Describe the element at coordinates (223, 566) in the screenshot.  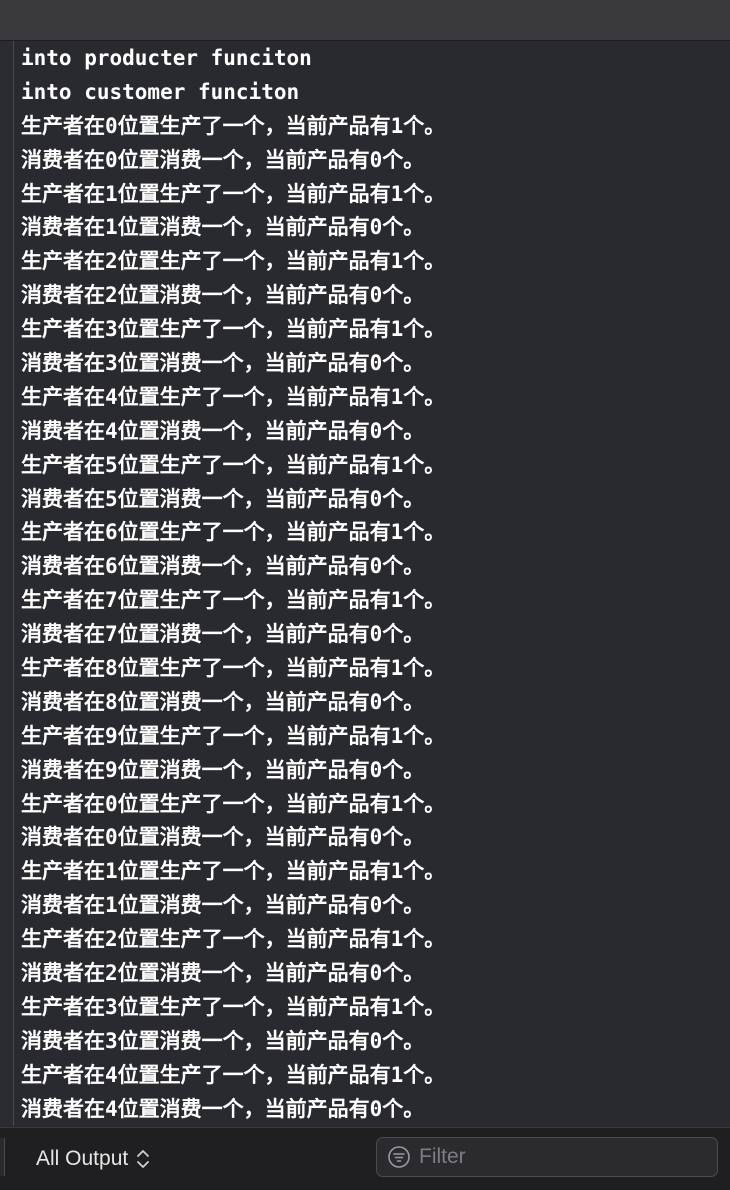
I see `console-line: 消费者在6位置消费一个，当前产品有0个。` at that location.